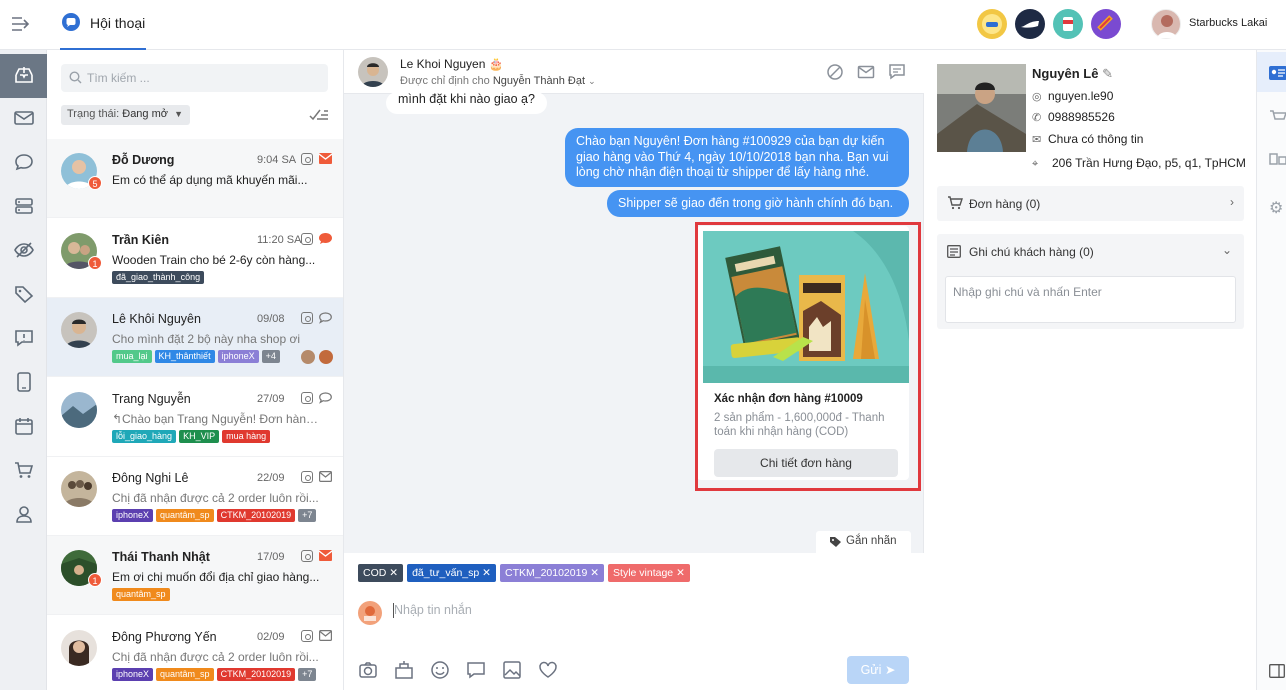 The image size is (1286, 690). Describe the element at coordinates (23, 295) in the screenshot. I see `nav-tags` at that location.